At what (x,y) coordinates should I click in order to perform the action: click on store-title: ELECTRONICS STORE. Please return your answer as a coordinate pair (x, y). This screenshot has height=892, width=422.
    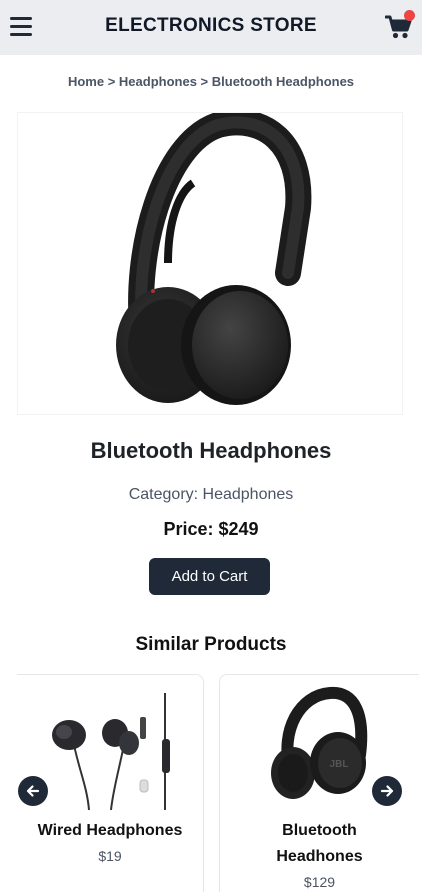
    Looking at the image, I should click on (211, 25).